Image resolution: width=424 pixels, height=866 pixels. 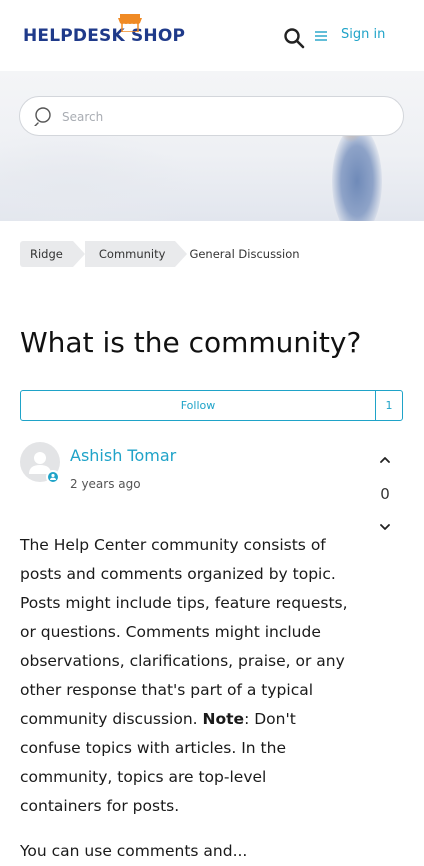 I want to click on post-date: 2 years ago, so click(x=105, y=484).